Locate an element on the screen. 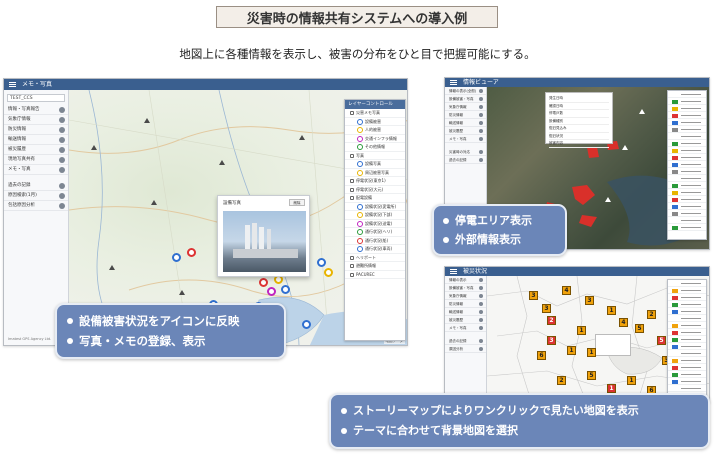 Image resolution: width=715 pixels, height=454 pixels. layer-item: 設備状況(送電) is located at coordinates (375, 224).